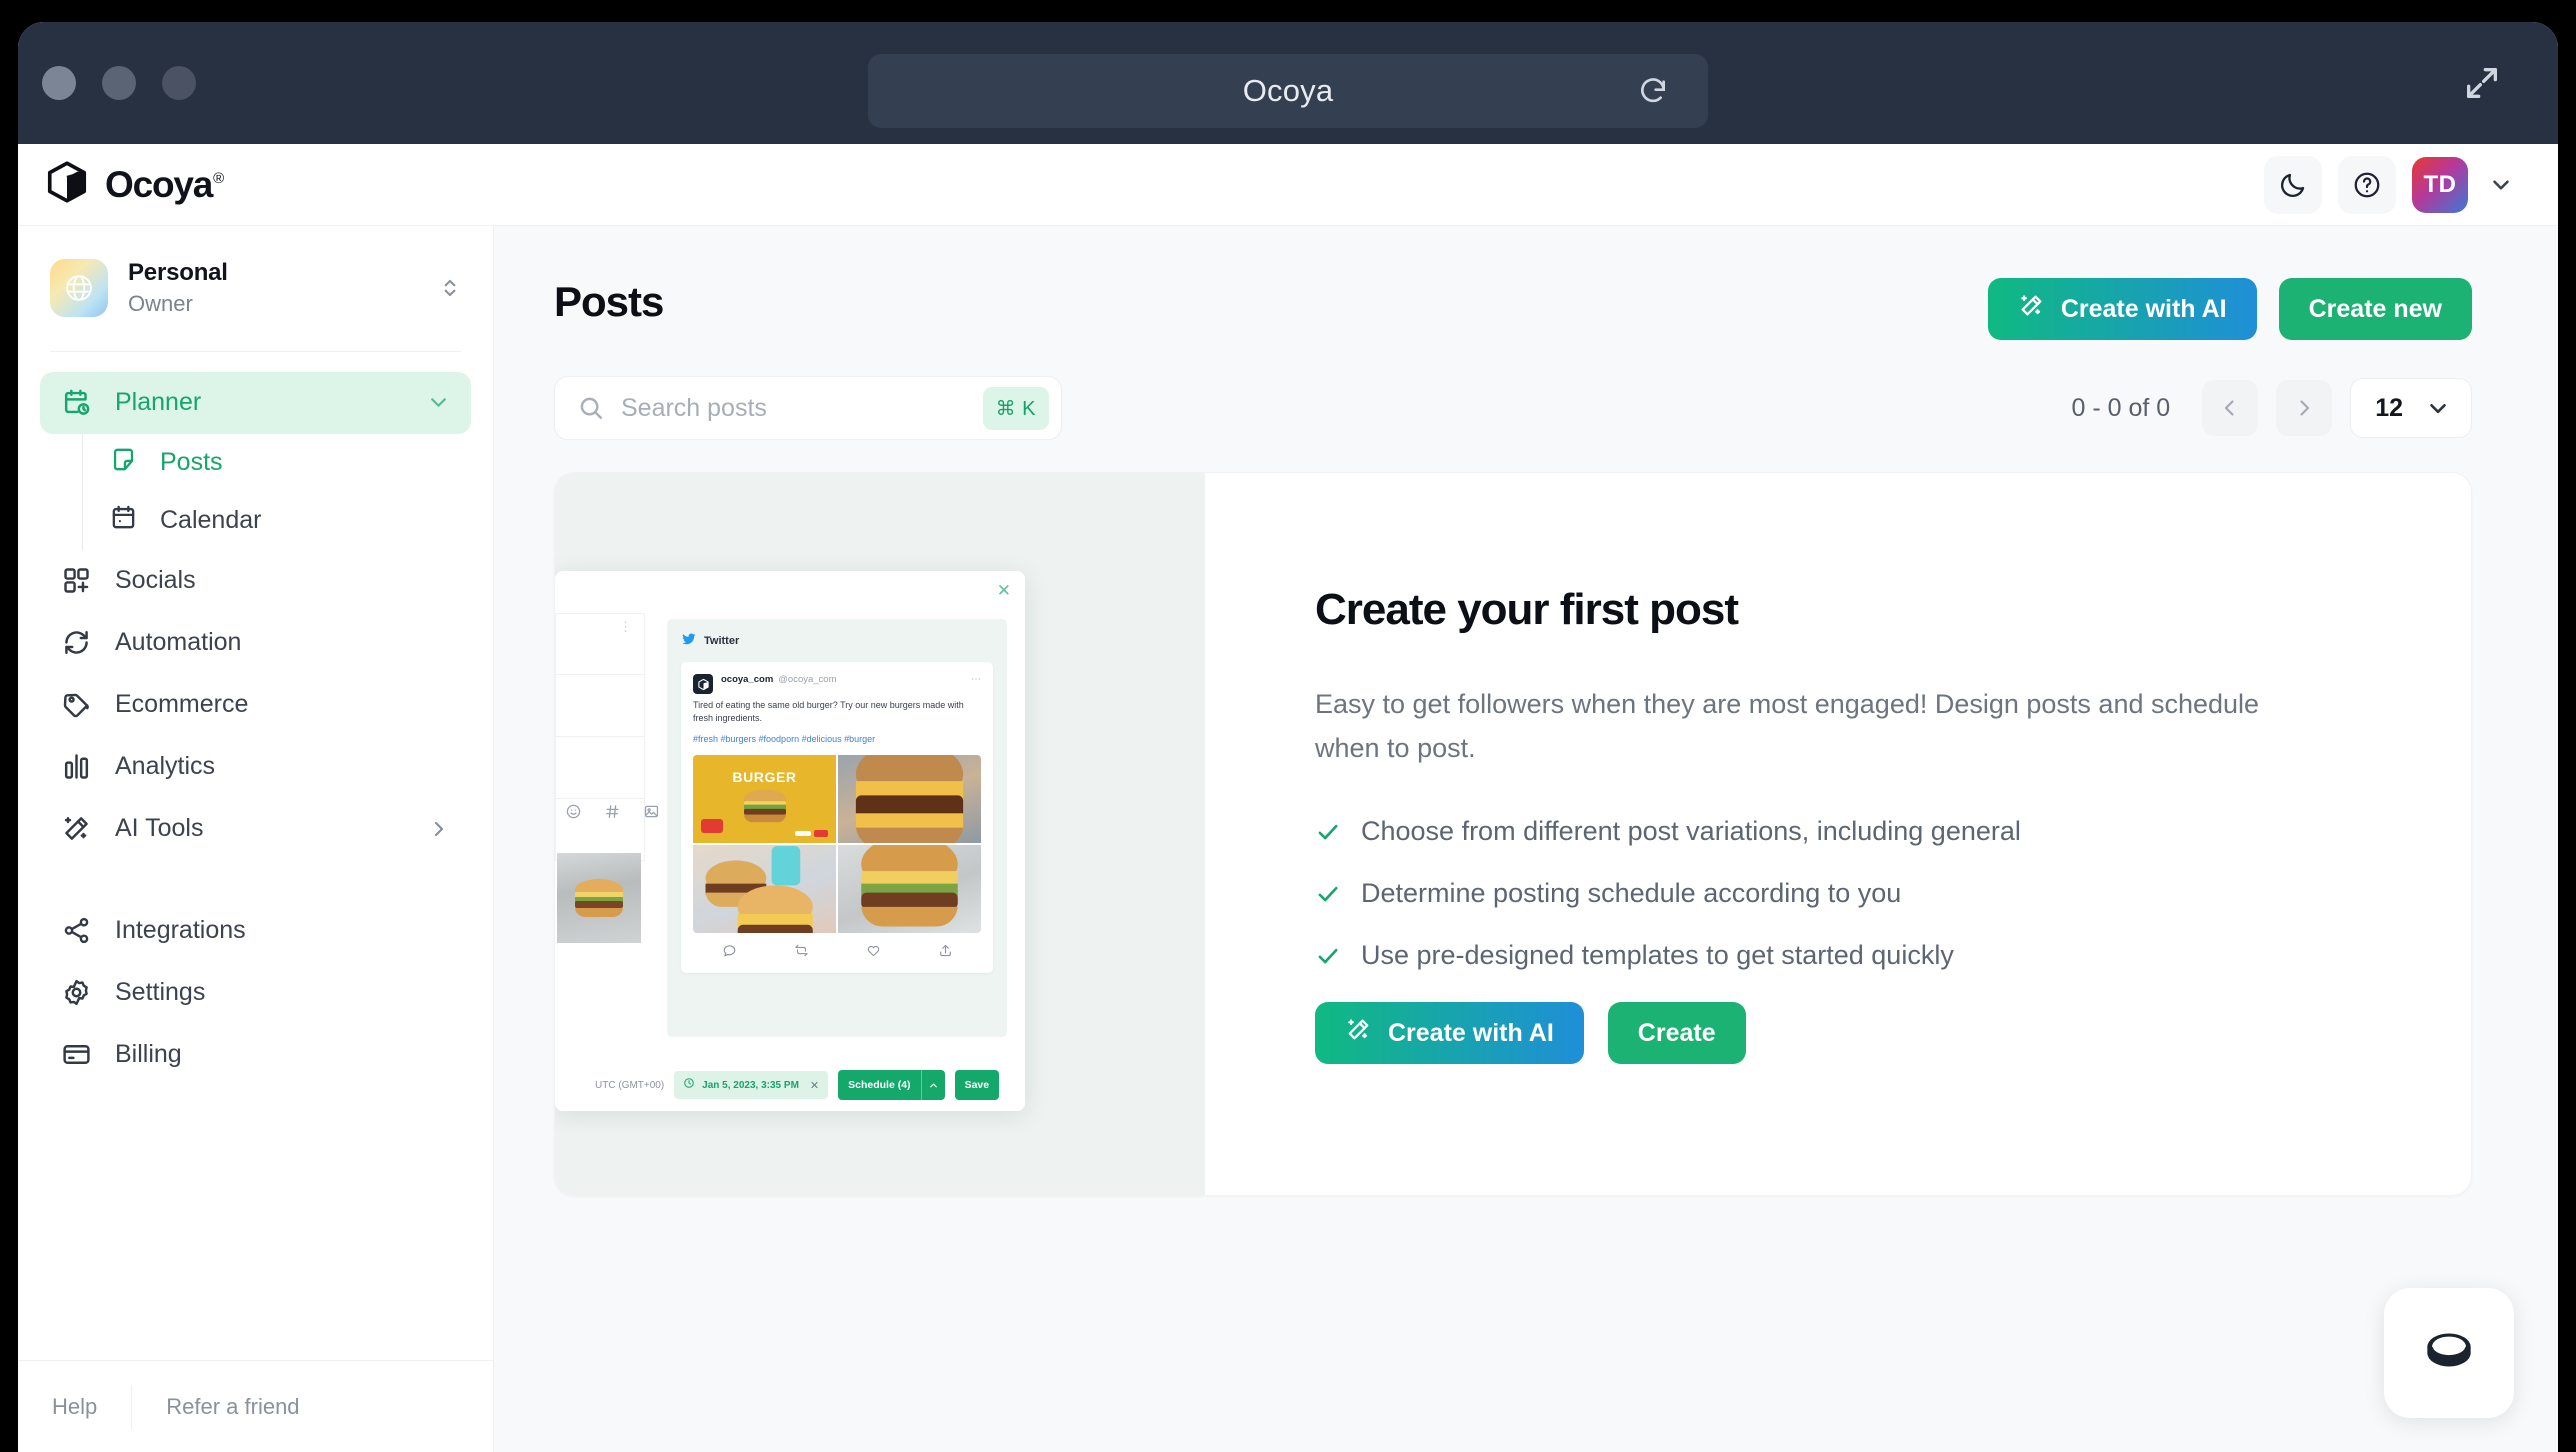 The width and height of the screenshot is (2576, 1452). I want to click on sidebar-item-label: Automation, so click(178, 642).